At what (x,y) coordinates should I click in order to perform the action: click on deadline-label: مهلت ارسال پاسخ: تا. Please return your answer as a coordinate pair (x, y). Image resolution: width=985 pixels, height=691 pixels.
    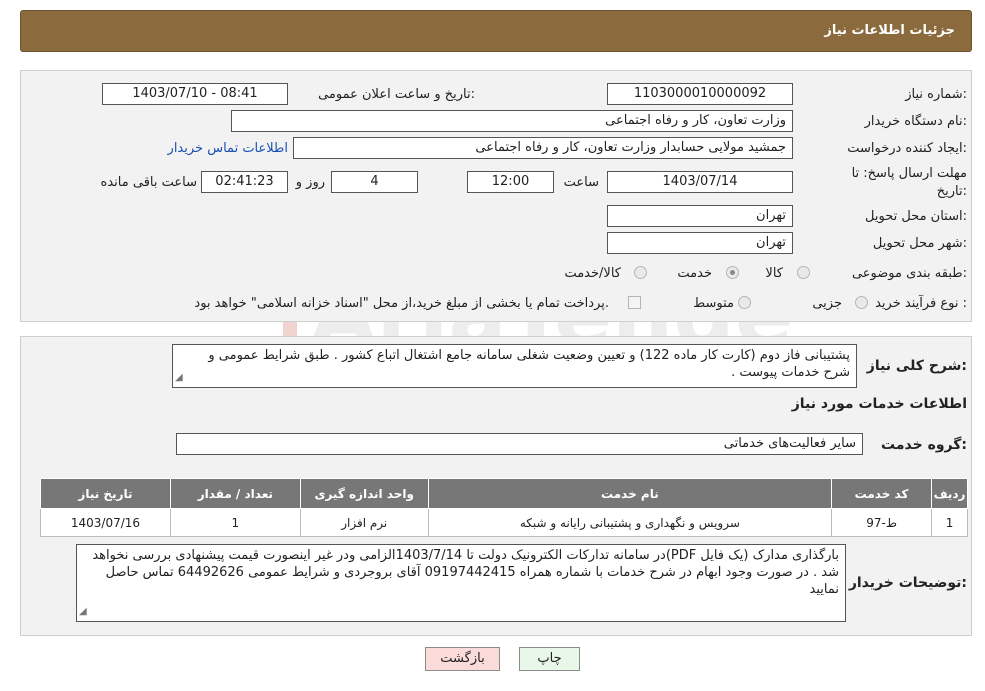
    Looking at the image, I should click on (909, 173).